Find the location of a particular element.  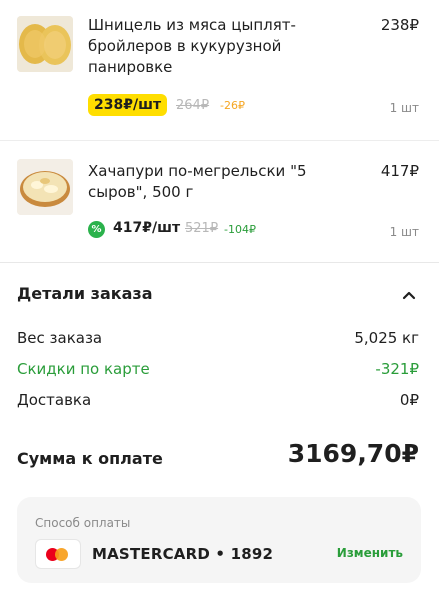

delivery-label: Доставка is located at coordinates (54, 400).